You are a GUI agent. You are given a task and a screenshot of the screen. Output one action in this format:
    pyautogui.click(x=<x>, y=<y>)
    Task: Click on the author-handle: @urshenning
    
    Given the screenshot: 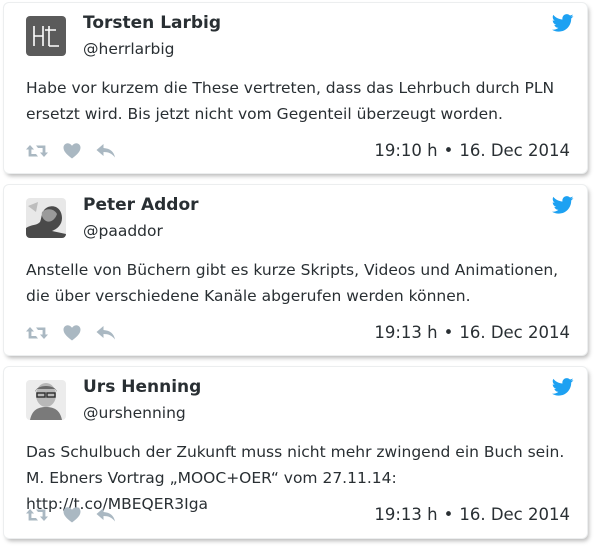 What is the action you would take?
    pyautogui.click(x=134, y=413)
    